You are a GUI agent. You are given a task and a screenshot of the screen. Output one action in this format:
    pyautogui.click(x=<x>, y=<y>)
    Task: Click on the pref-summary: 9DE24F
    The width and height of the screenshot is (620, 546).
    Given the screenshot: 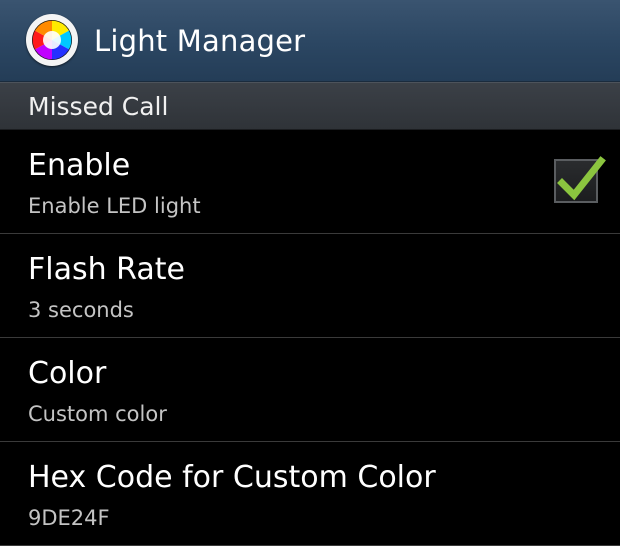 What is the action you would take?
    pyautogui.click(x=69, y=518)
    